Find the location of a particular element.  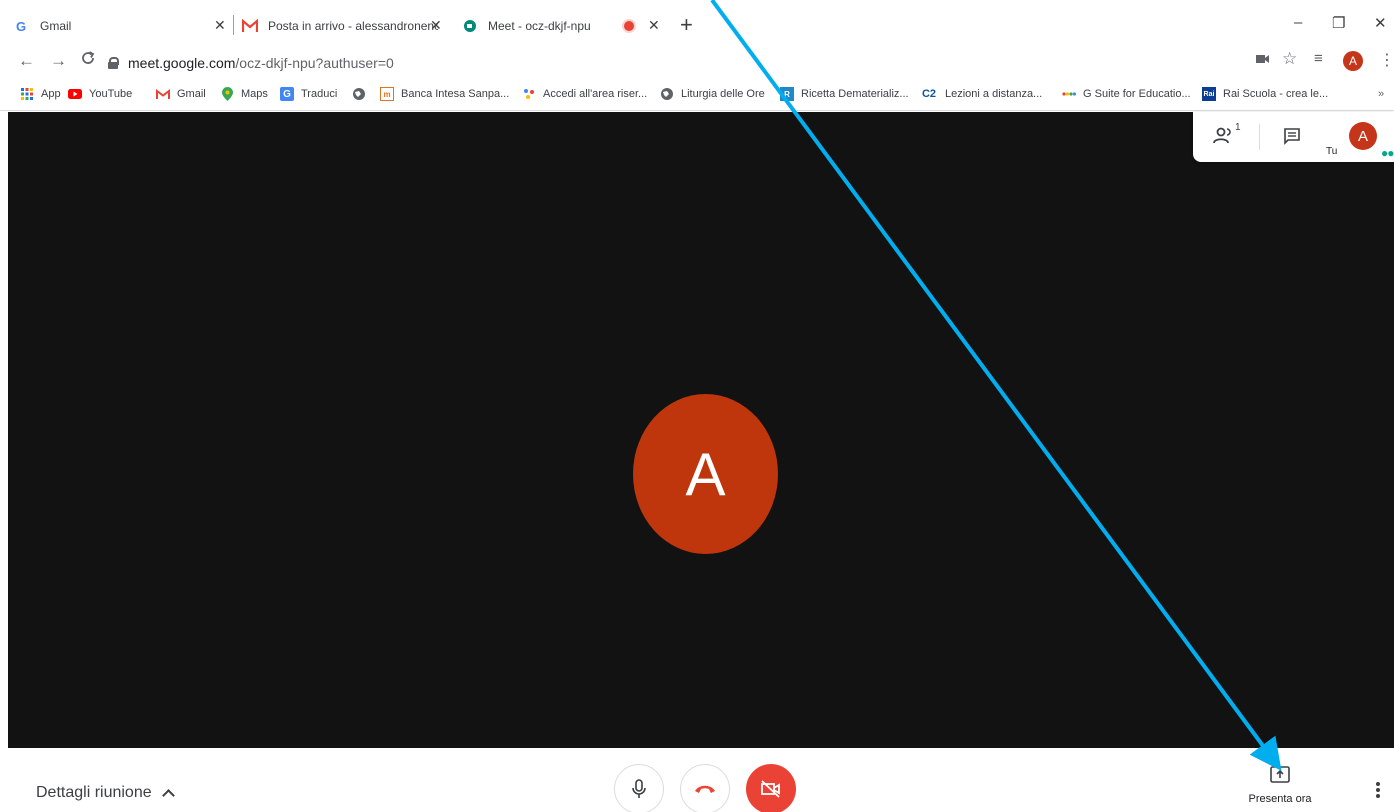

more-options-icon is located at coordinates (1378, 791).